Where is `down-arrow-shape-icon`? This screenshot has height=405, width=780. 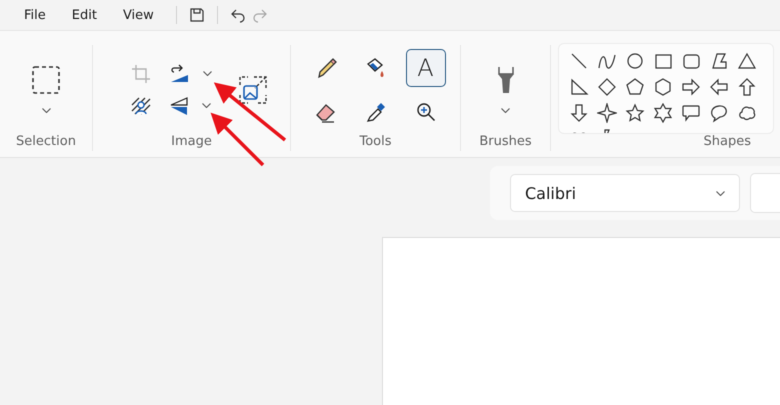 down-arrow-shape-icon is located at coordinates (578, 113).